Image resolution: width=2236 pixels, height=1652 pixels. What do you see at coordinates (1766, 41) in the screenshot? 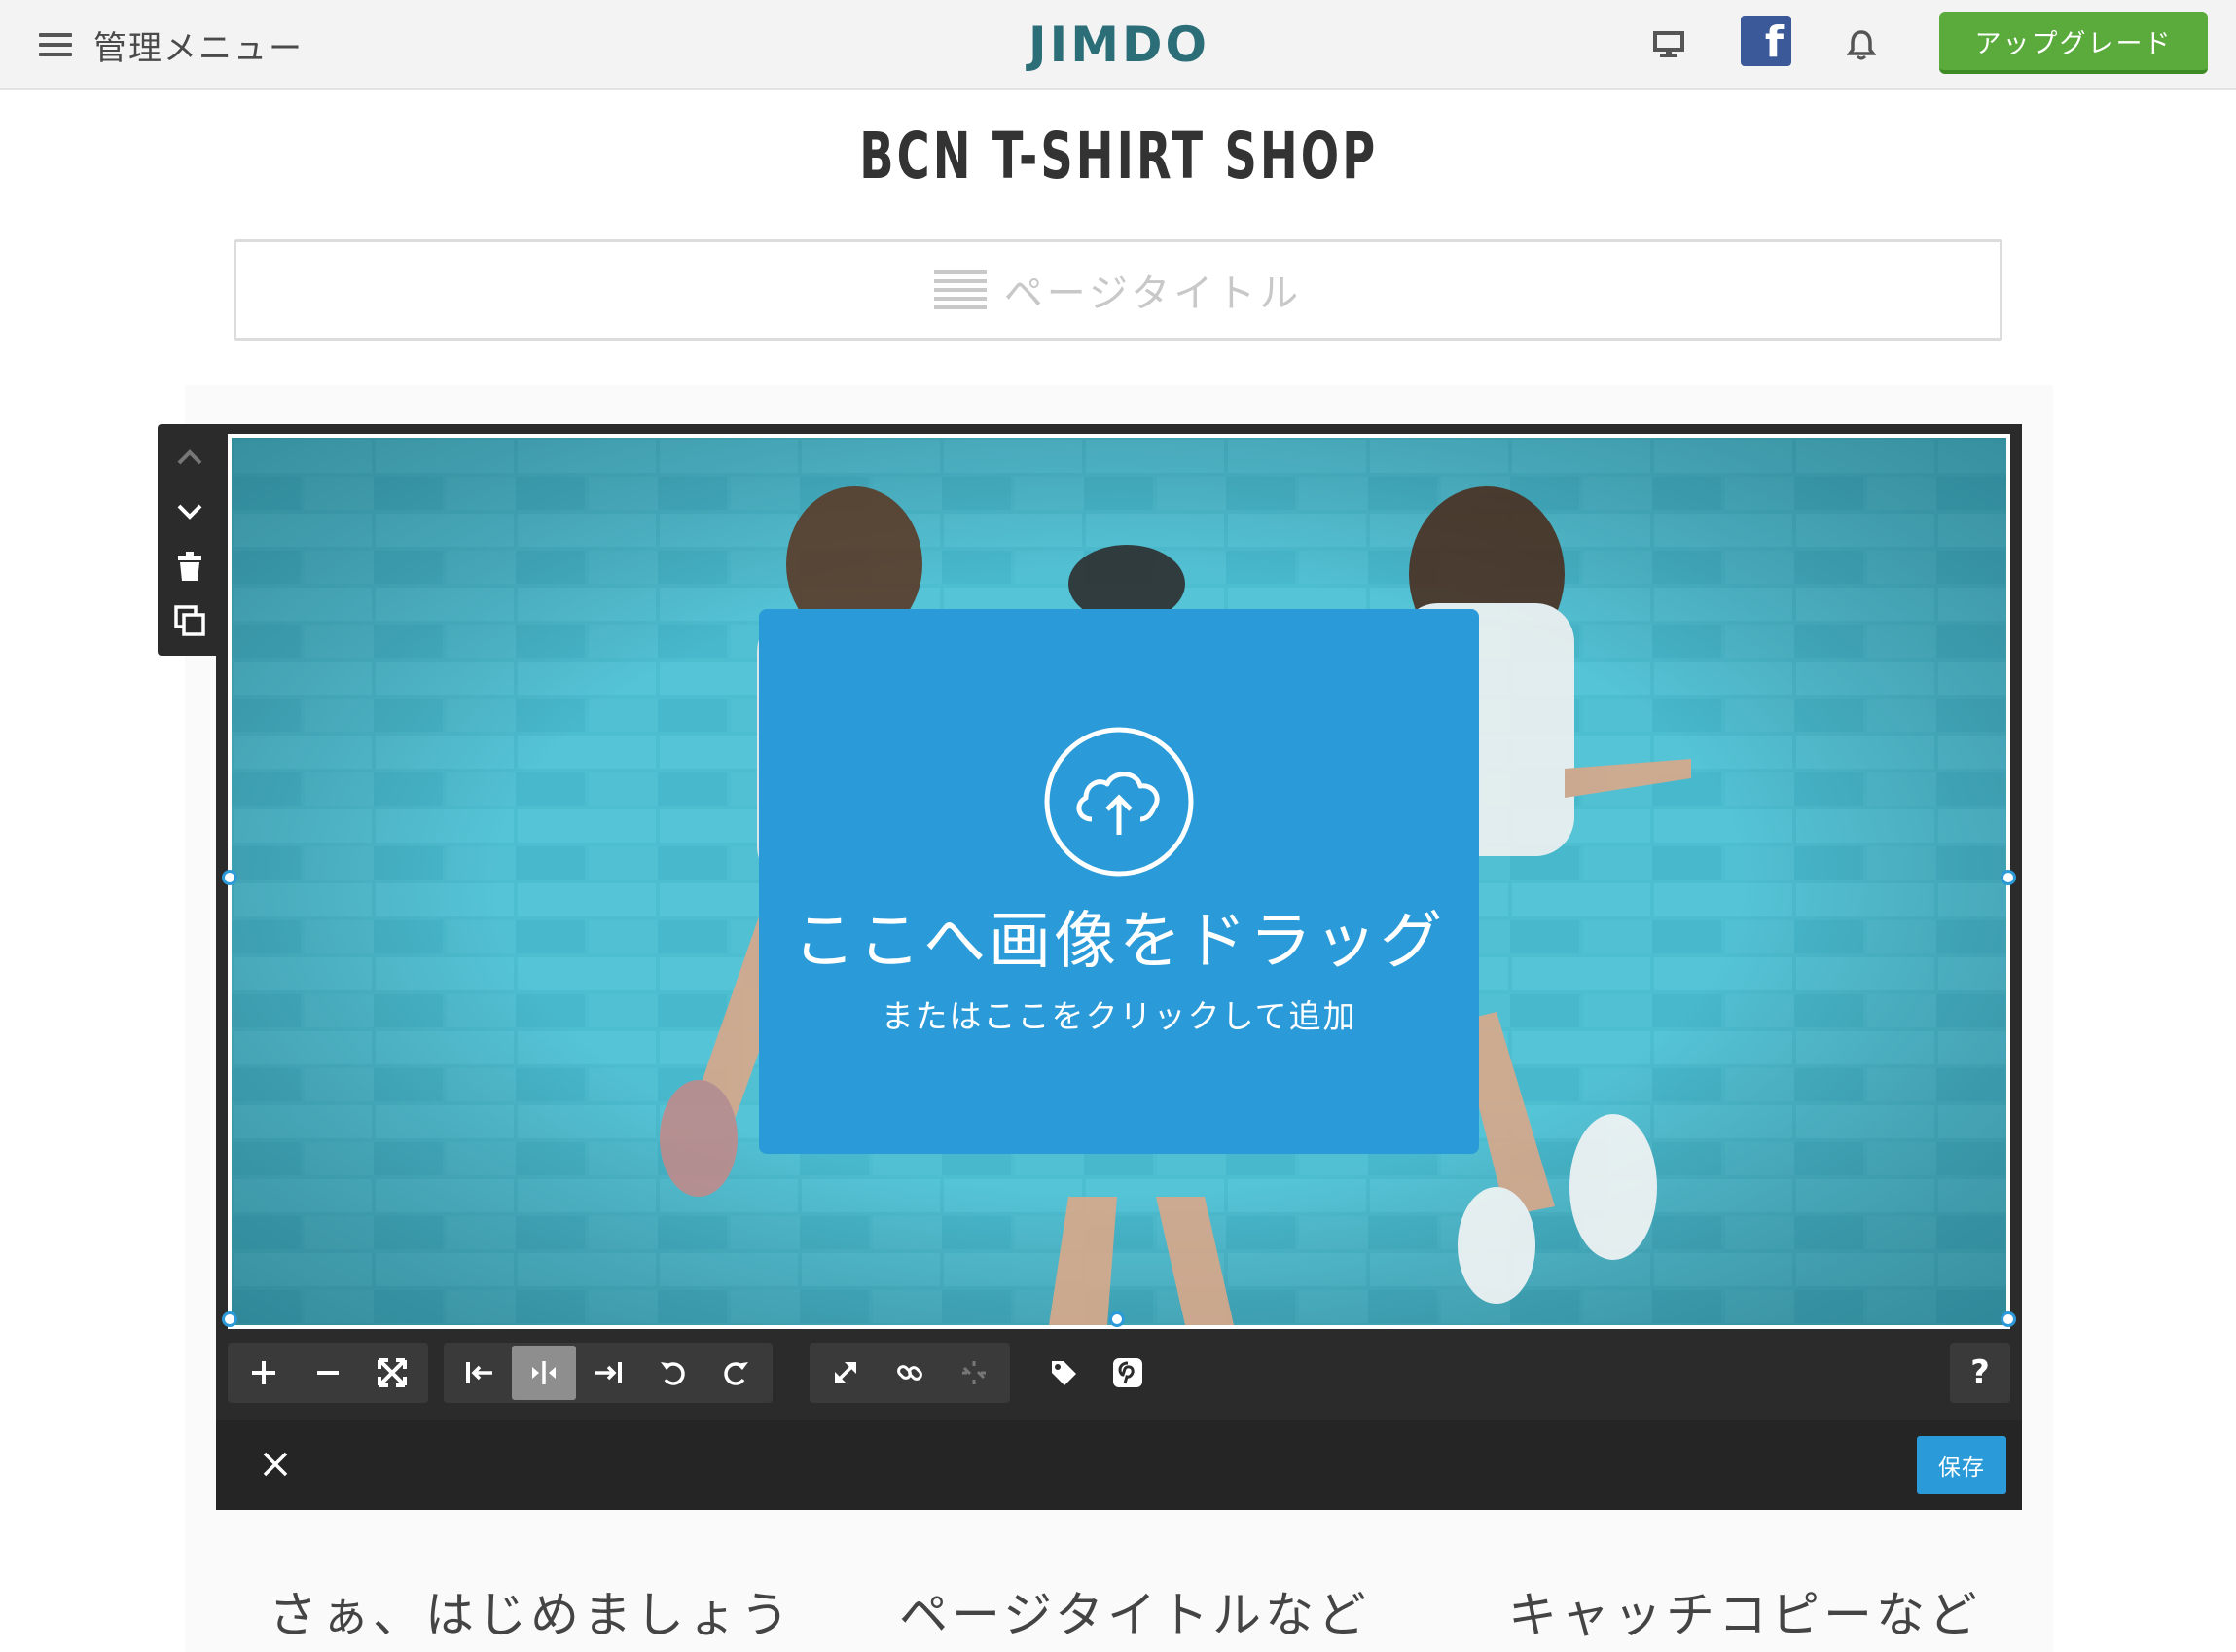
I see `facebook-icon: f` at bounding box center [1766, 41].